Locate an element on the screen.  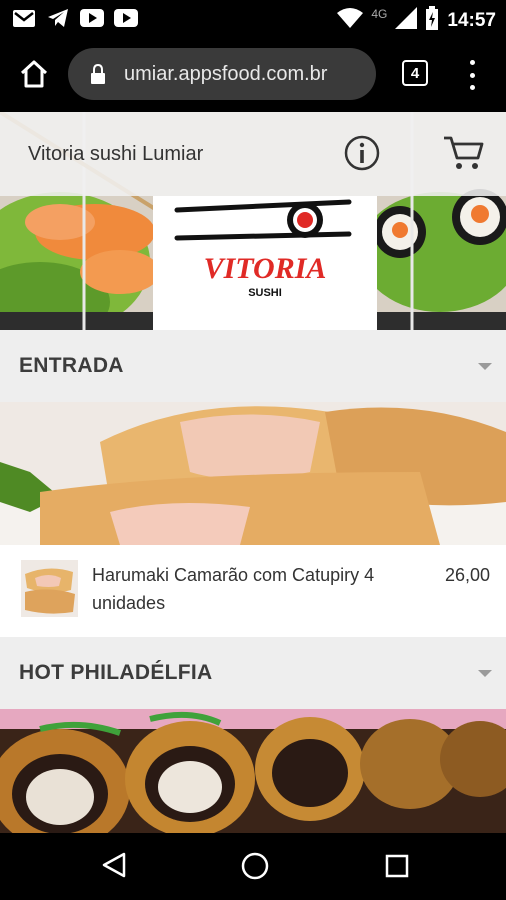
store-logo: VITORIA SUSHI is located at coordinates (265, 263).